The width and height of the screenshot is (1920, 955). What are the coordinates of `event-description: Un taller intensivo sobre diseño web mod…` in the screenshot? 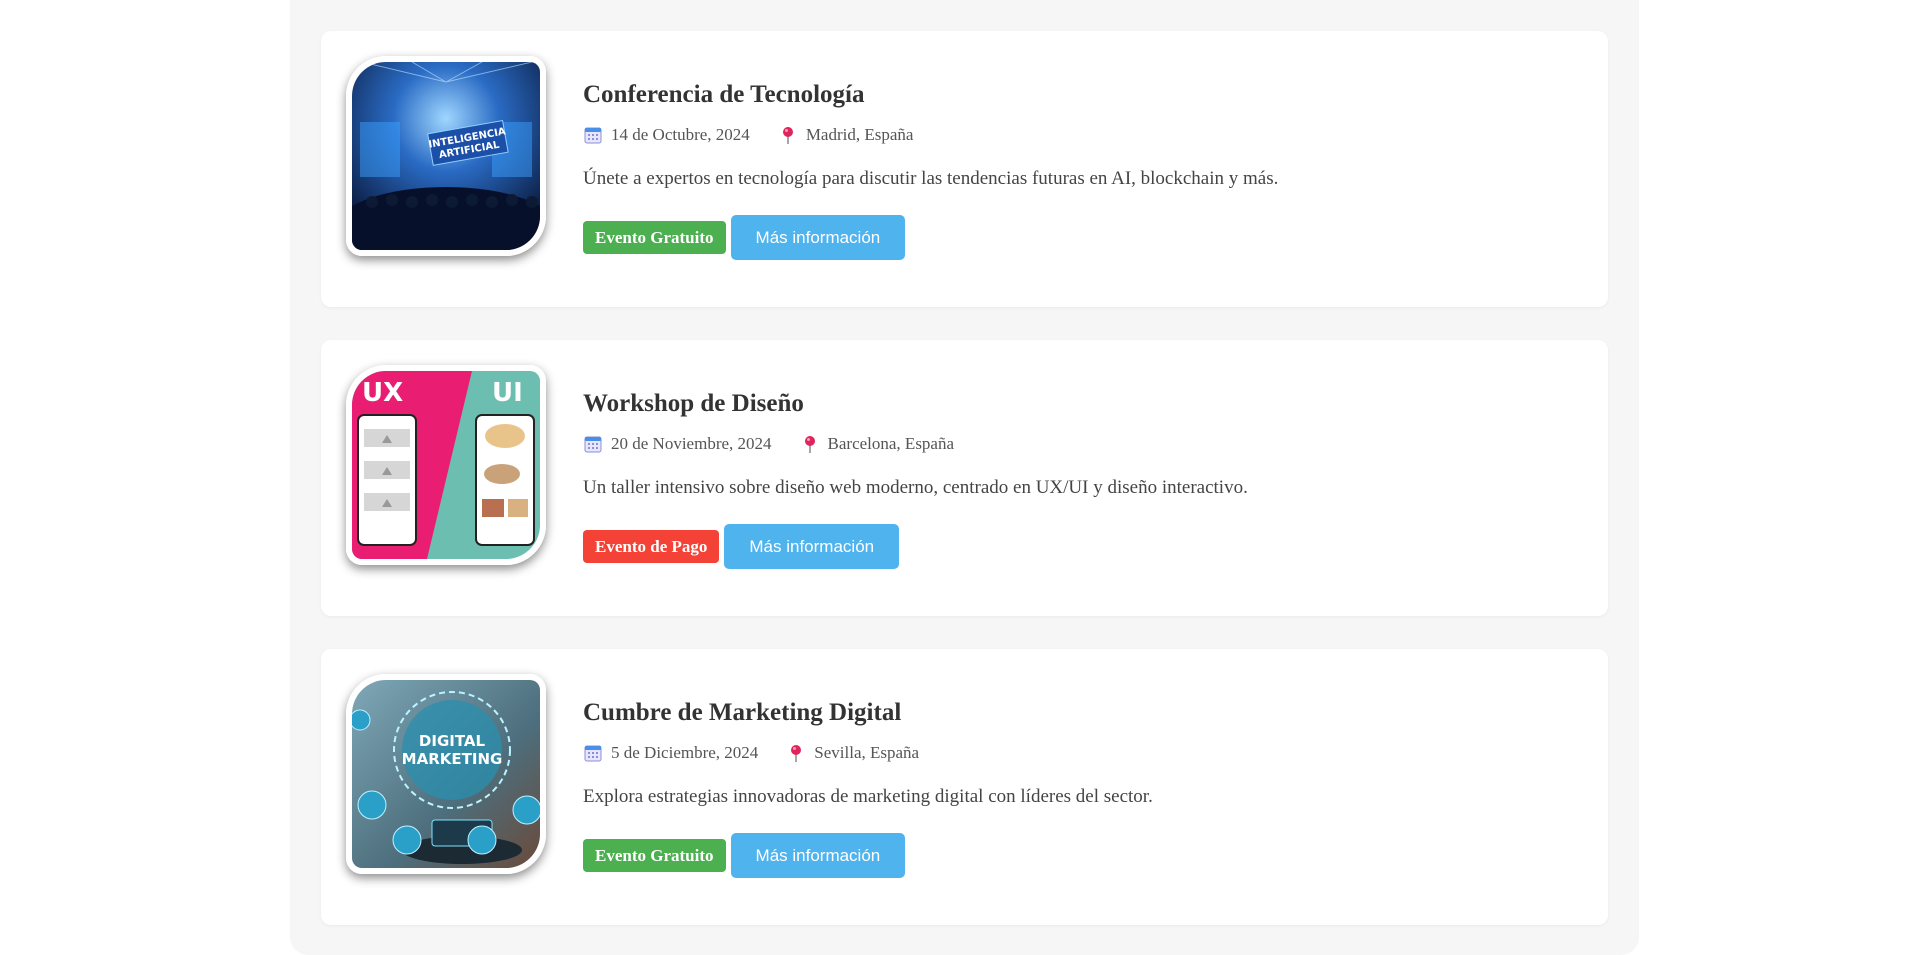 It's located at (915, 487).